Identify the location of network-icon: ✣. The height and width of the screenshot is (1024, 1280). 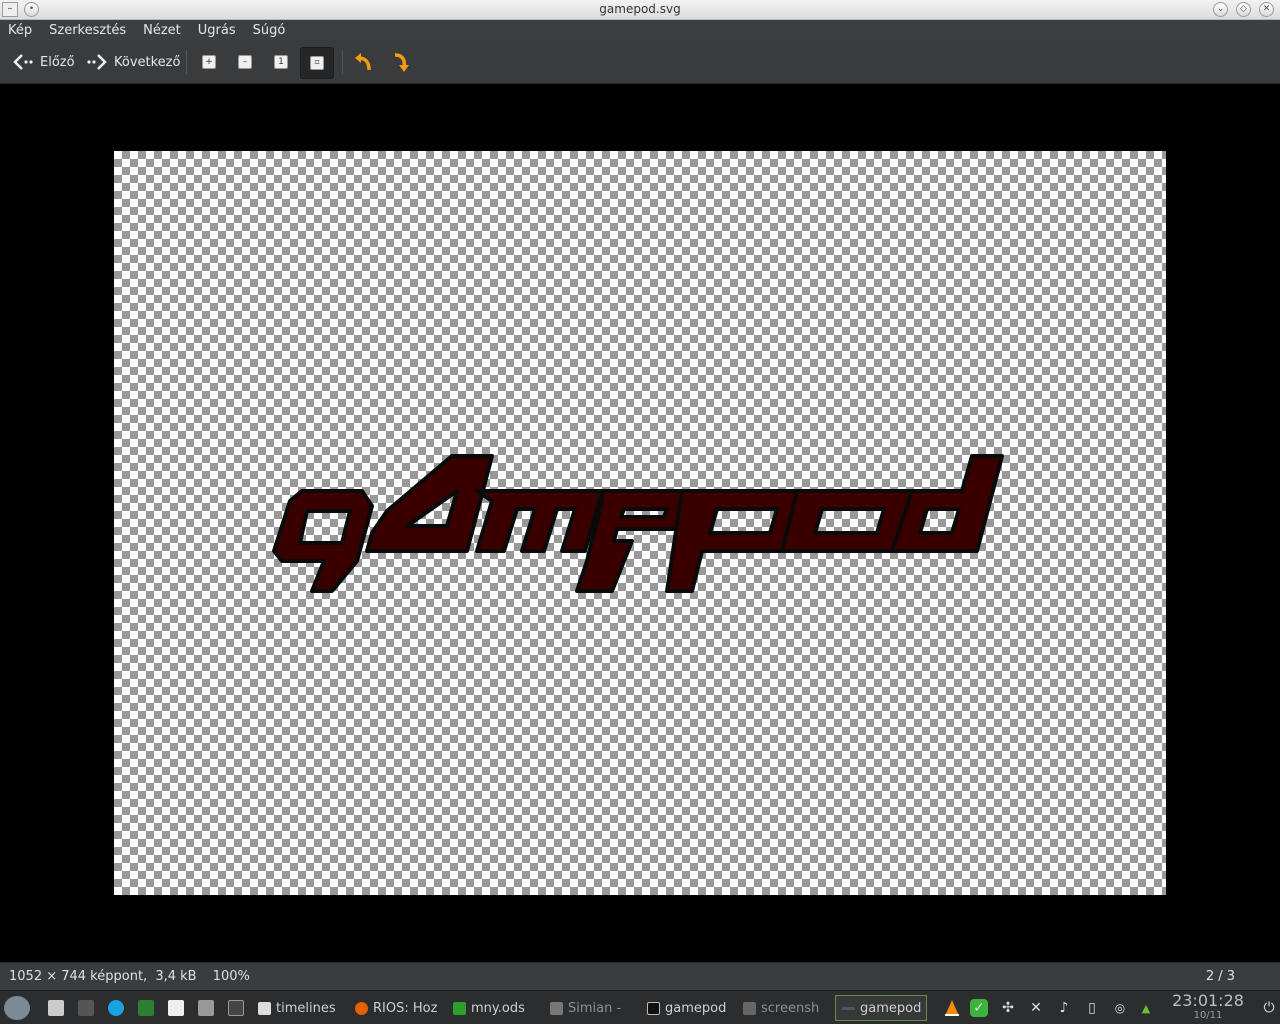
(1008, 1008).